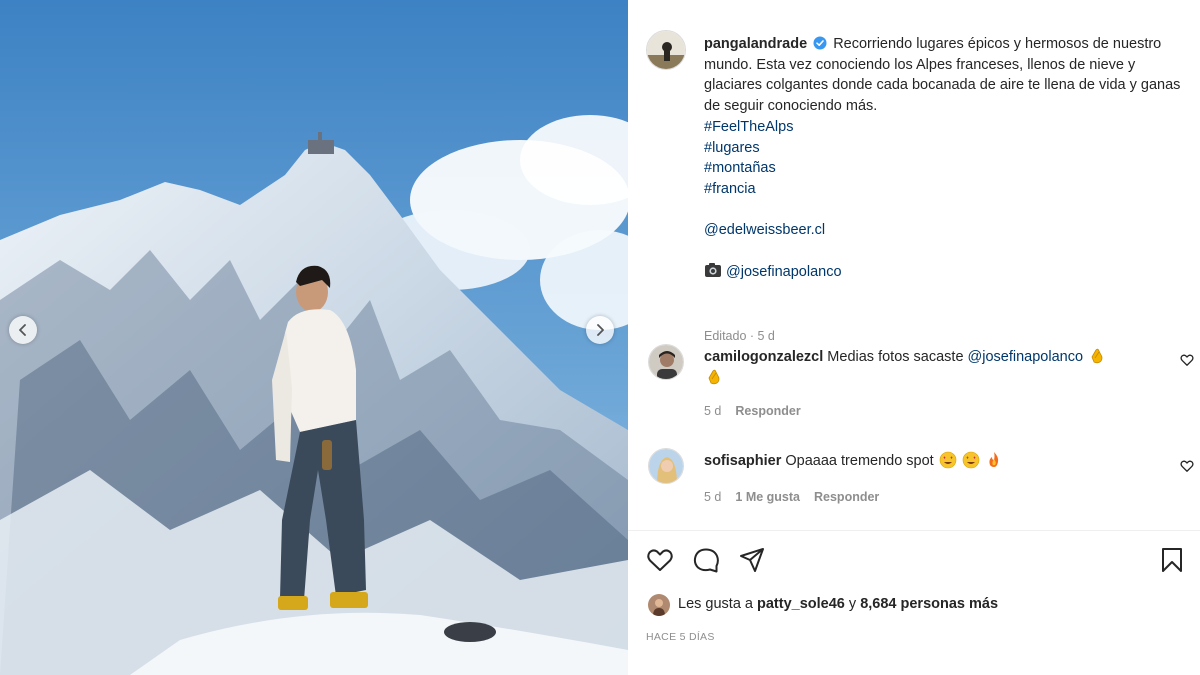 The image size is (1200, 675). I want to click on section-divider, so click(914, 530).